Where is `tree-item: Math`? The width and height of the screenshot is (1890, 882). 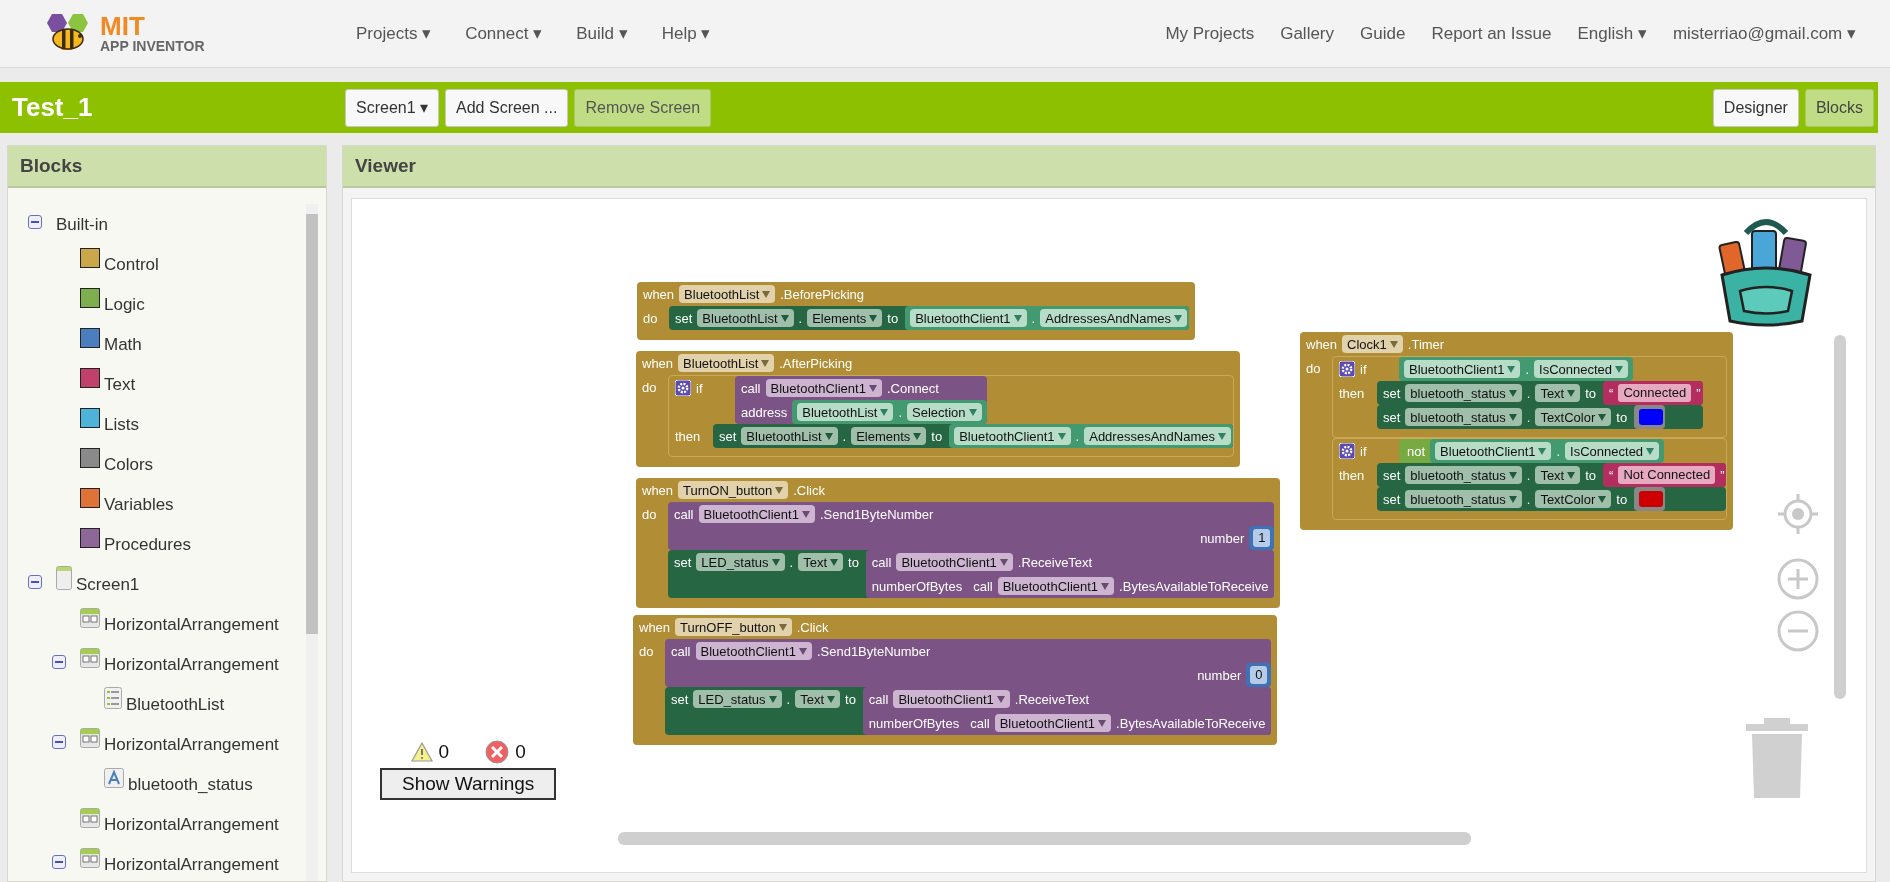 tree-item: Math is located at coordinates (111, 342).